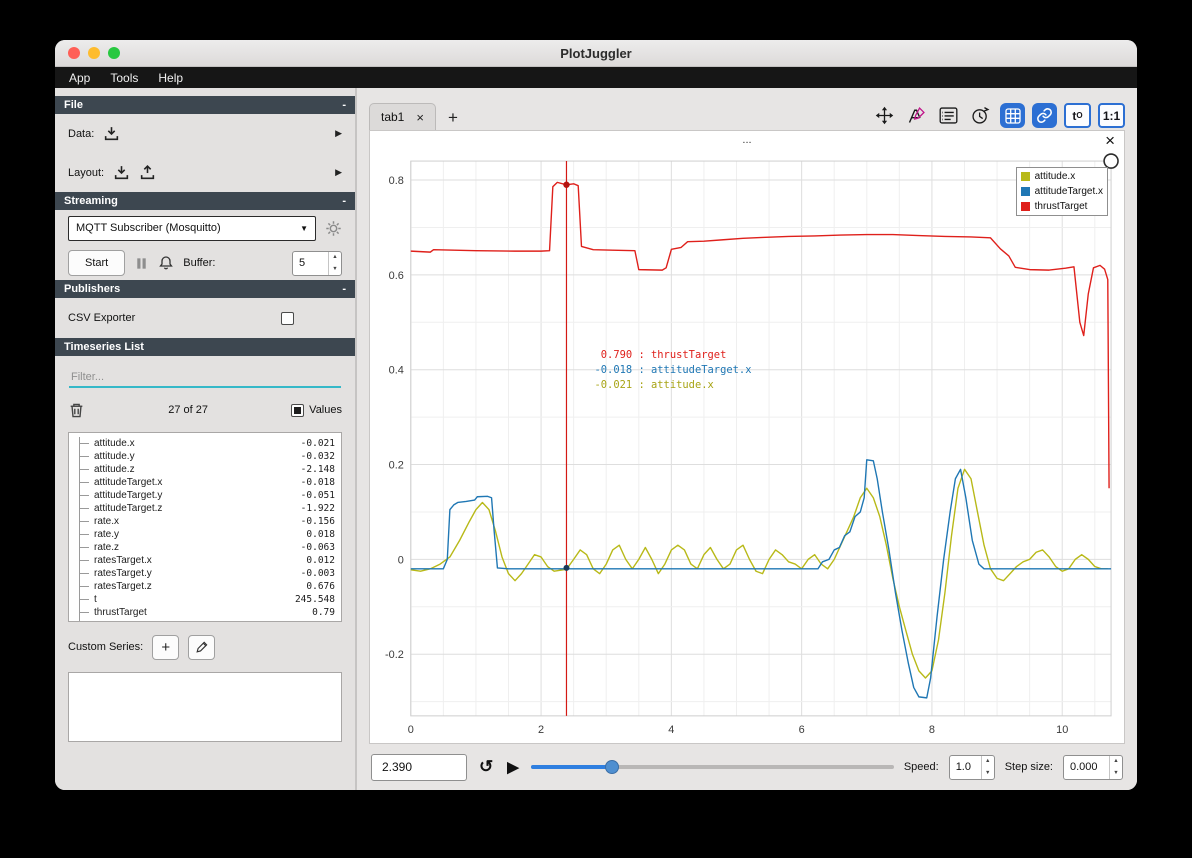  Describe the element at coordinates (207, 547) in the screenshot. I see `timeseries-item: rate.z -0.063` at that location.